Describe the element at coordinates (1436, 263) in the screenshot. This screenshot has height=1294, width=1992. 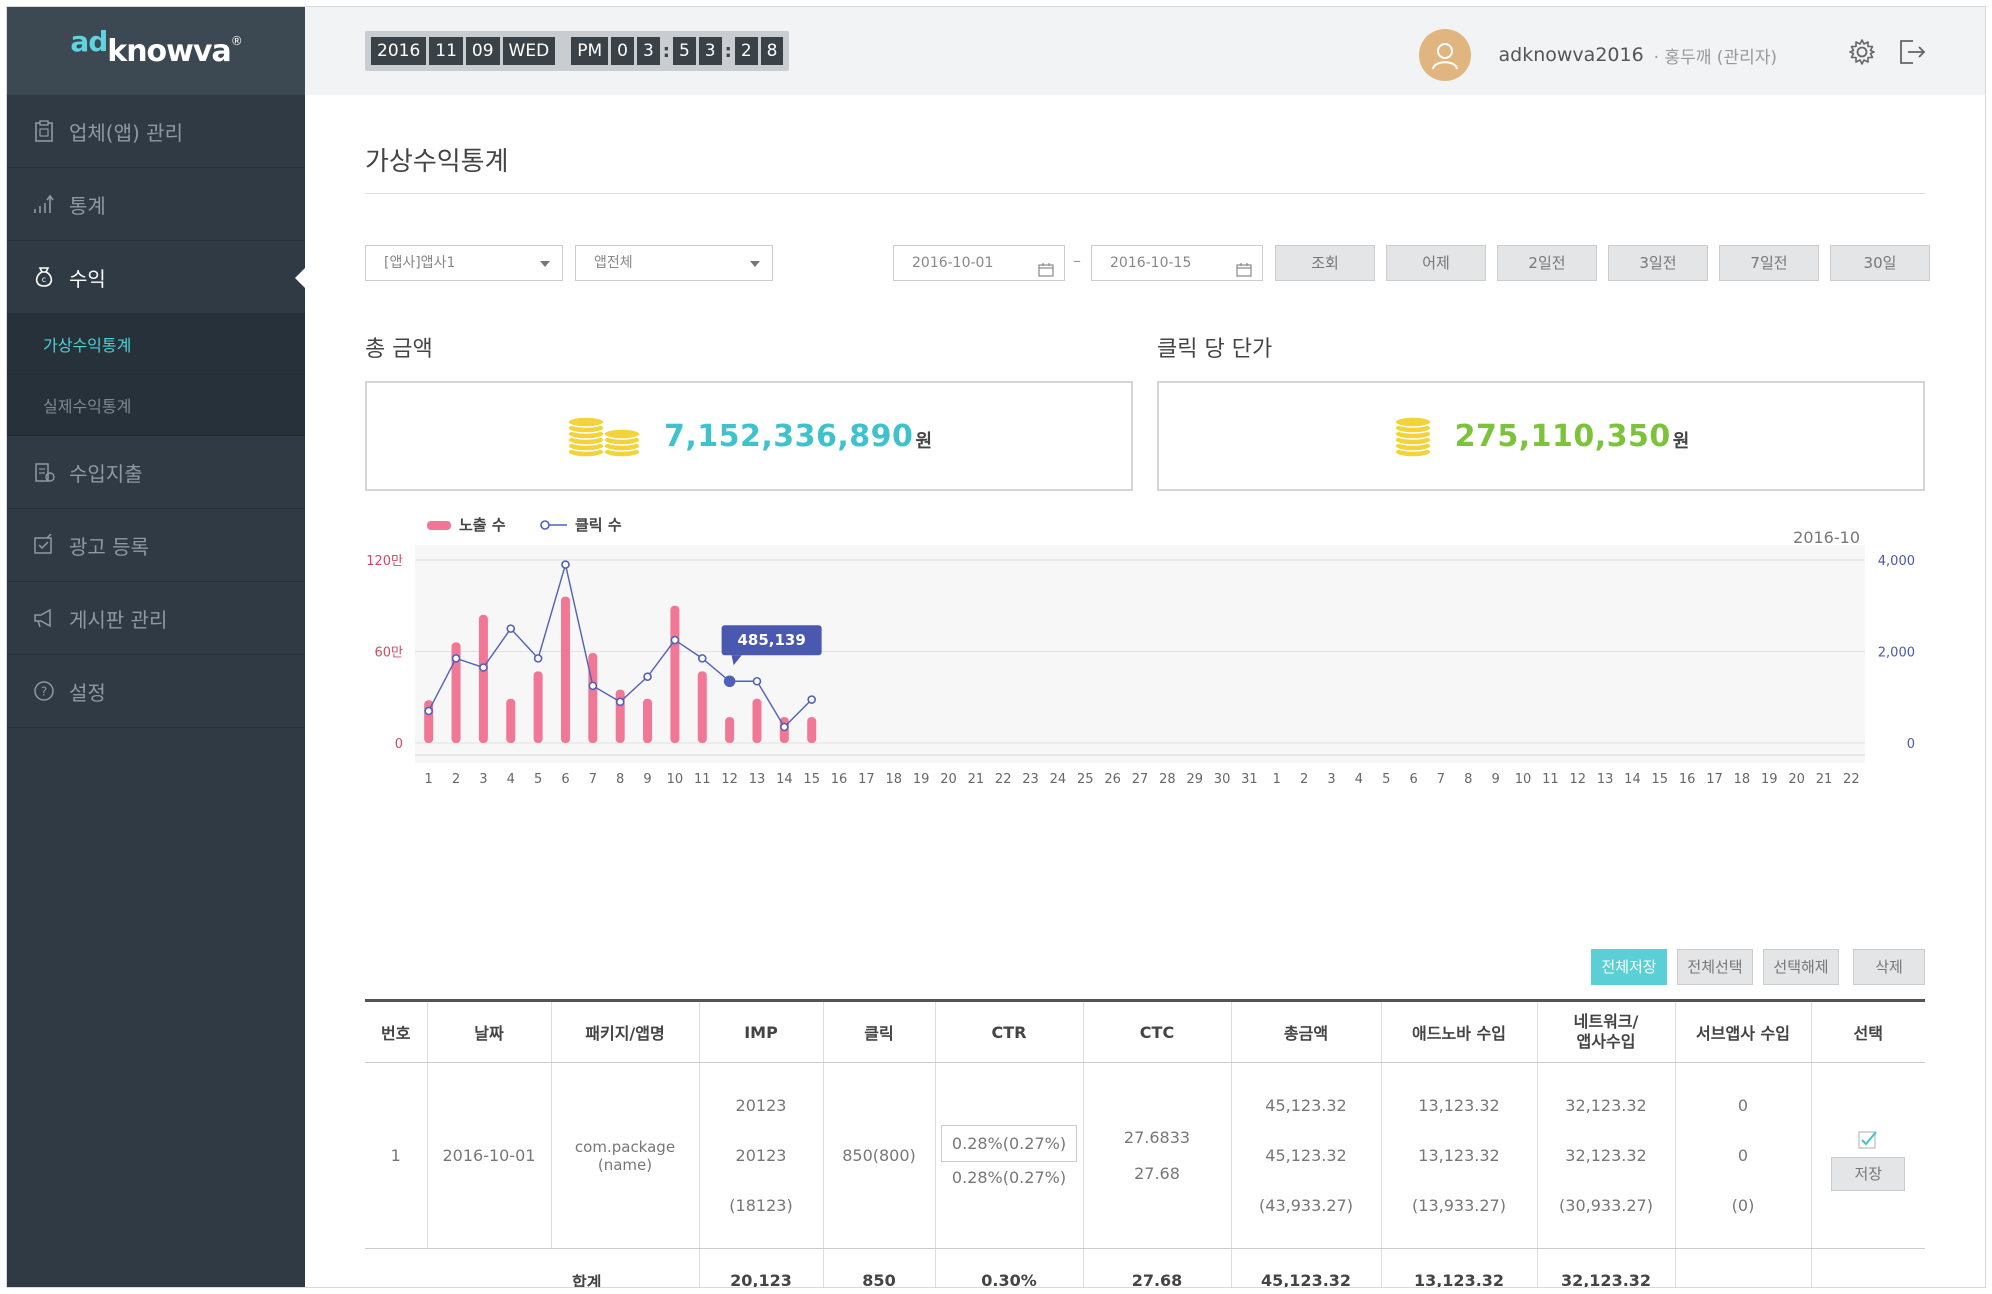
I see `yesterday-button: 어제` at that location.